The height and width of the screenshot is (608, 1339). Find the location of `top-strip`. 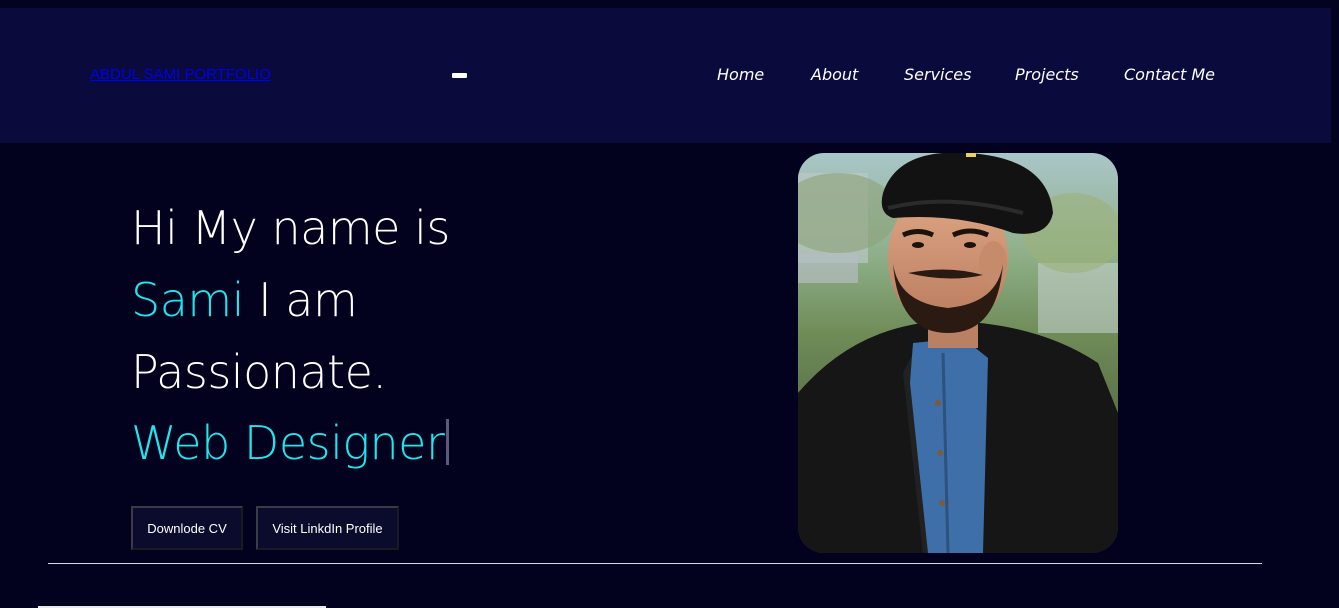

top-strip is located at coordinates (669, 4).